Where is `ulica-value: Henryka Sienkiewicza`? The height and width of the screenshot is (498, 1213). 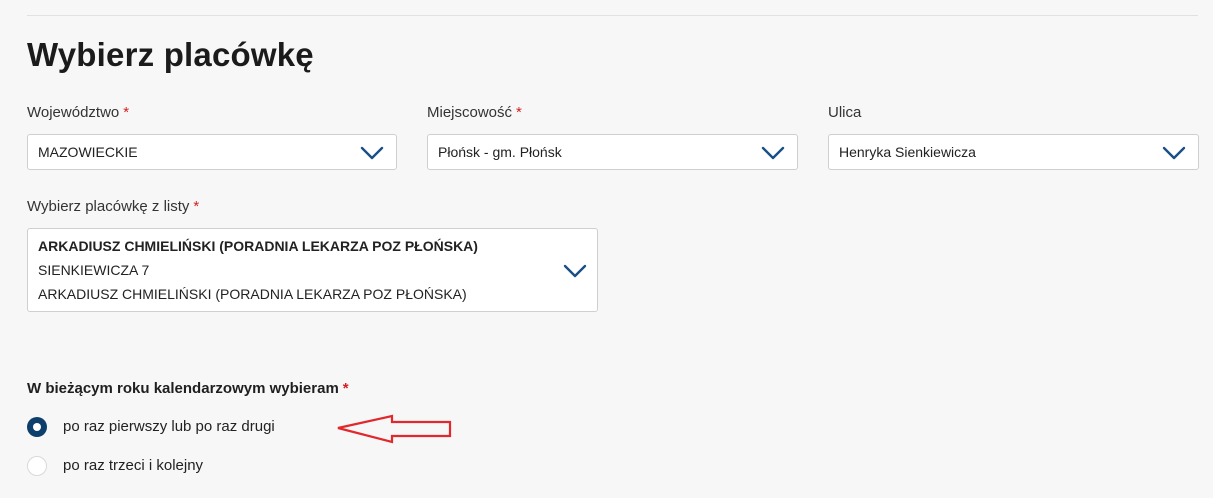 ulica-value: Henryka Sienkiewicza is located at coordinates (907, 152).